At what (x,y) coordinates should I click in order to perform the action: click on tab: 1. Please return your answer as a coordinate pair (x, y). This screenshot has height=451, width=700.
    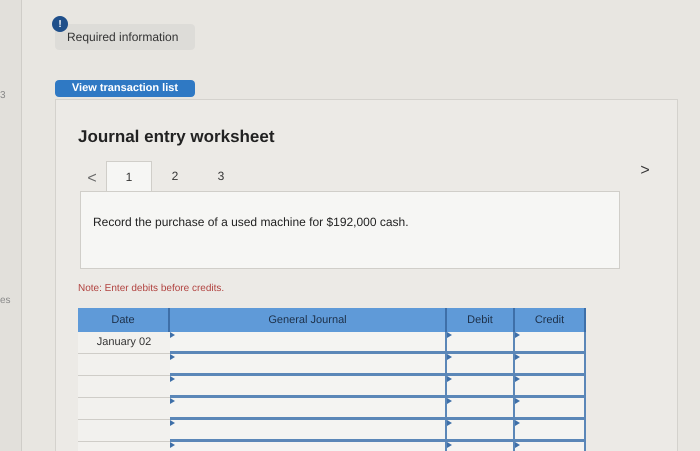
    Looking at the image, I should click on (129, 176).